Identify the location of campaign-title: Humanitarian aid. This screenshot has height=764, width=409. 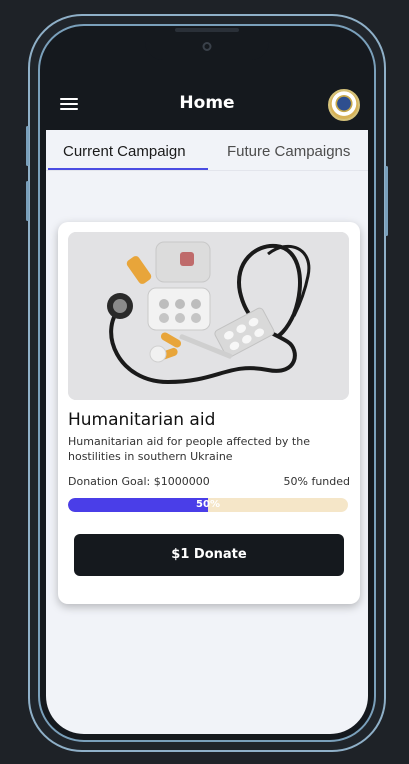
(142, 420).